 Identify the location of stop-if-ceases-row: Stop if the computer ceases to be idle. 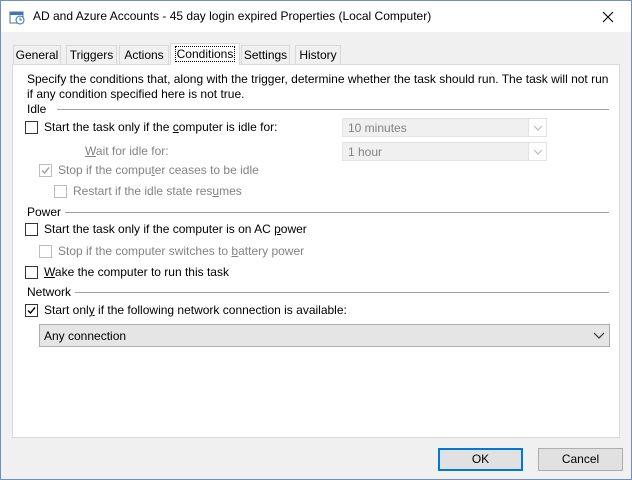
(149, 170).